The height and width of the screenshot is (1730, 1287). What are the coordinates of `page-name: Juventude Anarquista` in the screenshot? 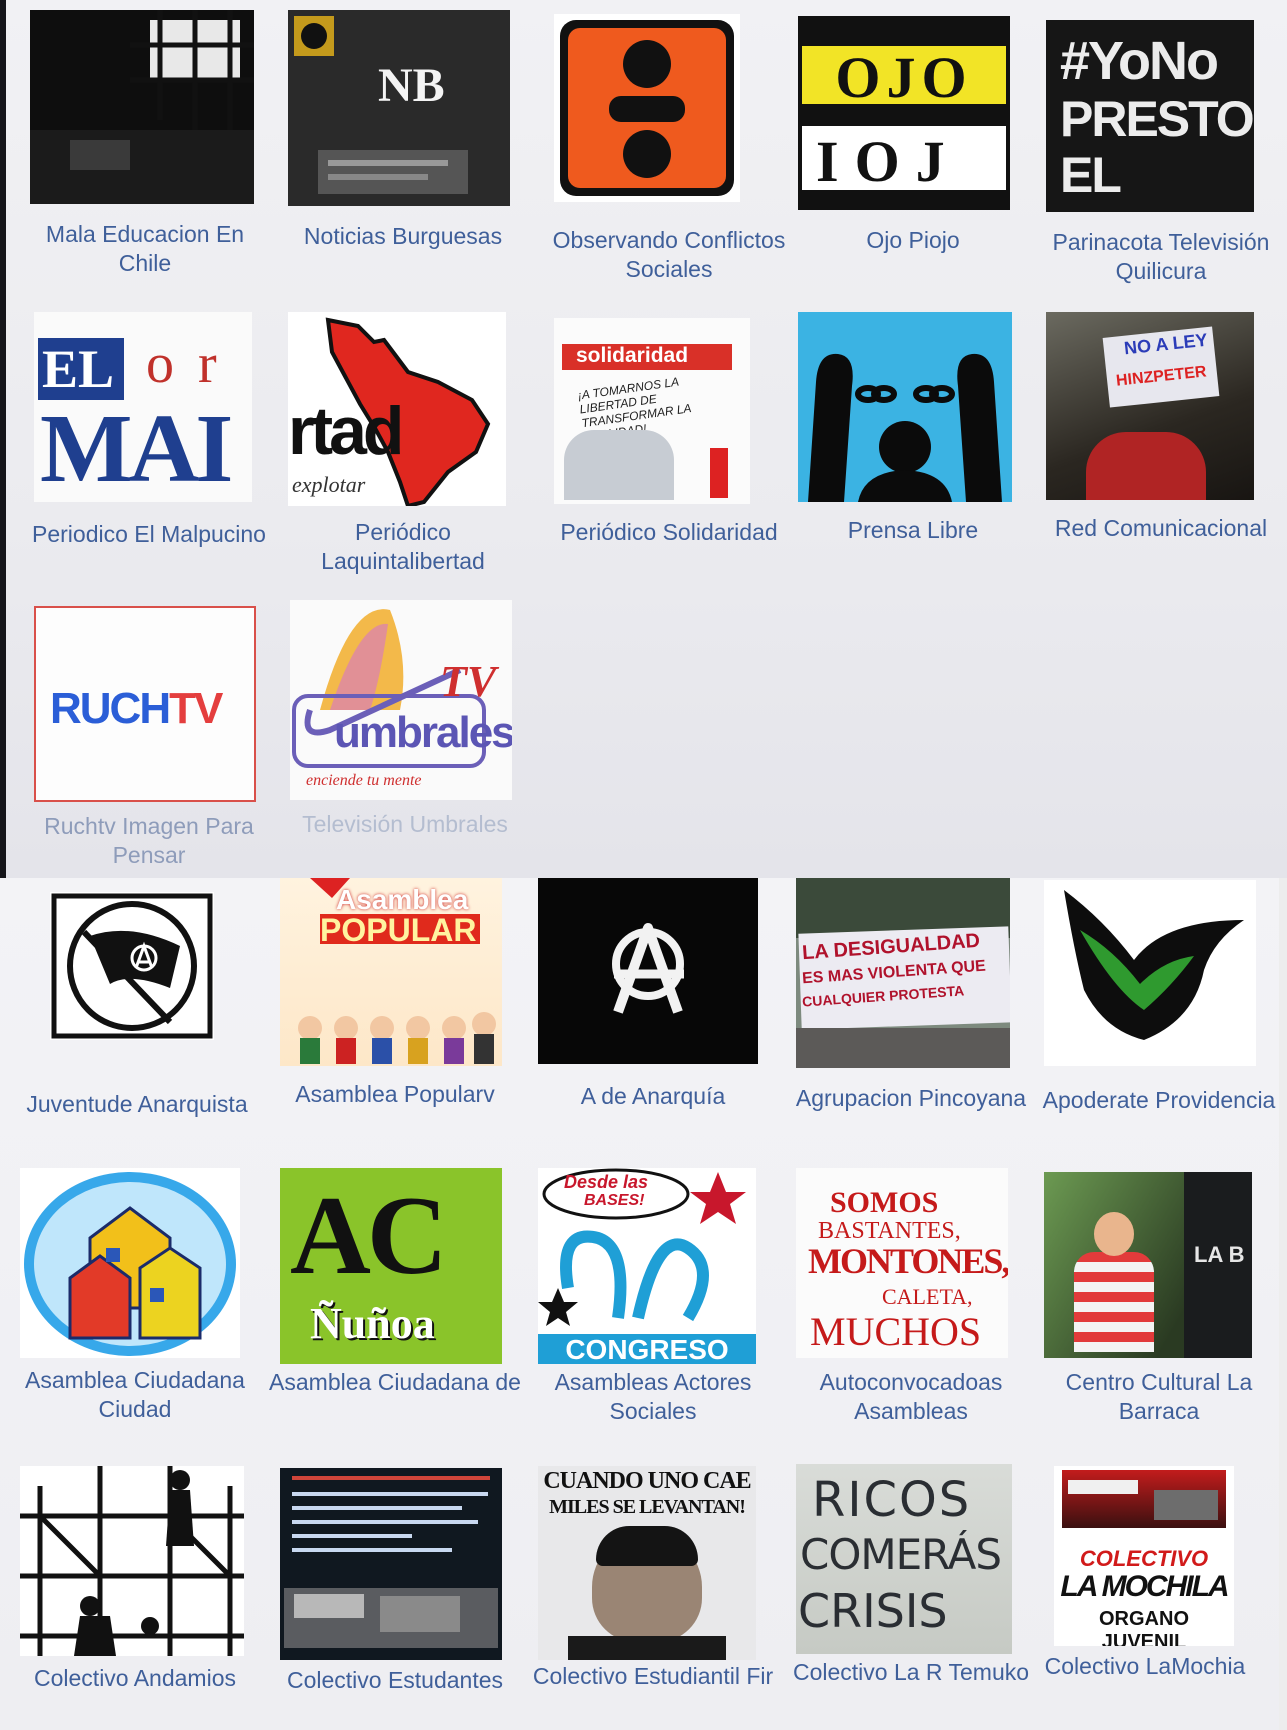 It's located at (137, 1104).